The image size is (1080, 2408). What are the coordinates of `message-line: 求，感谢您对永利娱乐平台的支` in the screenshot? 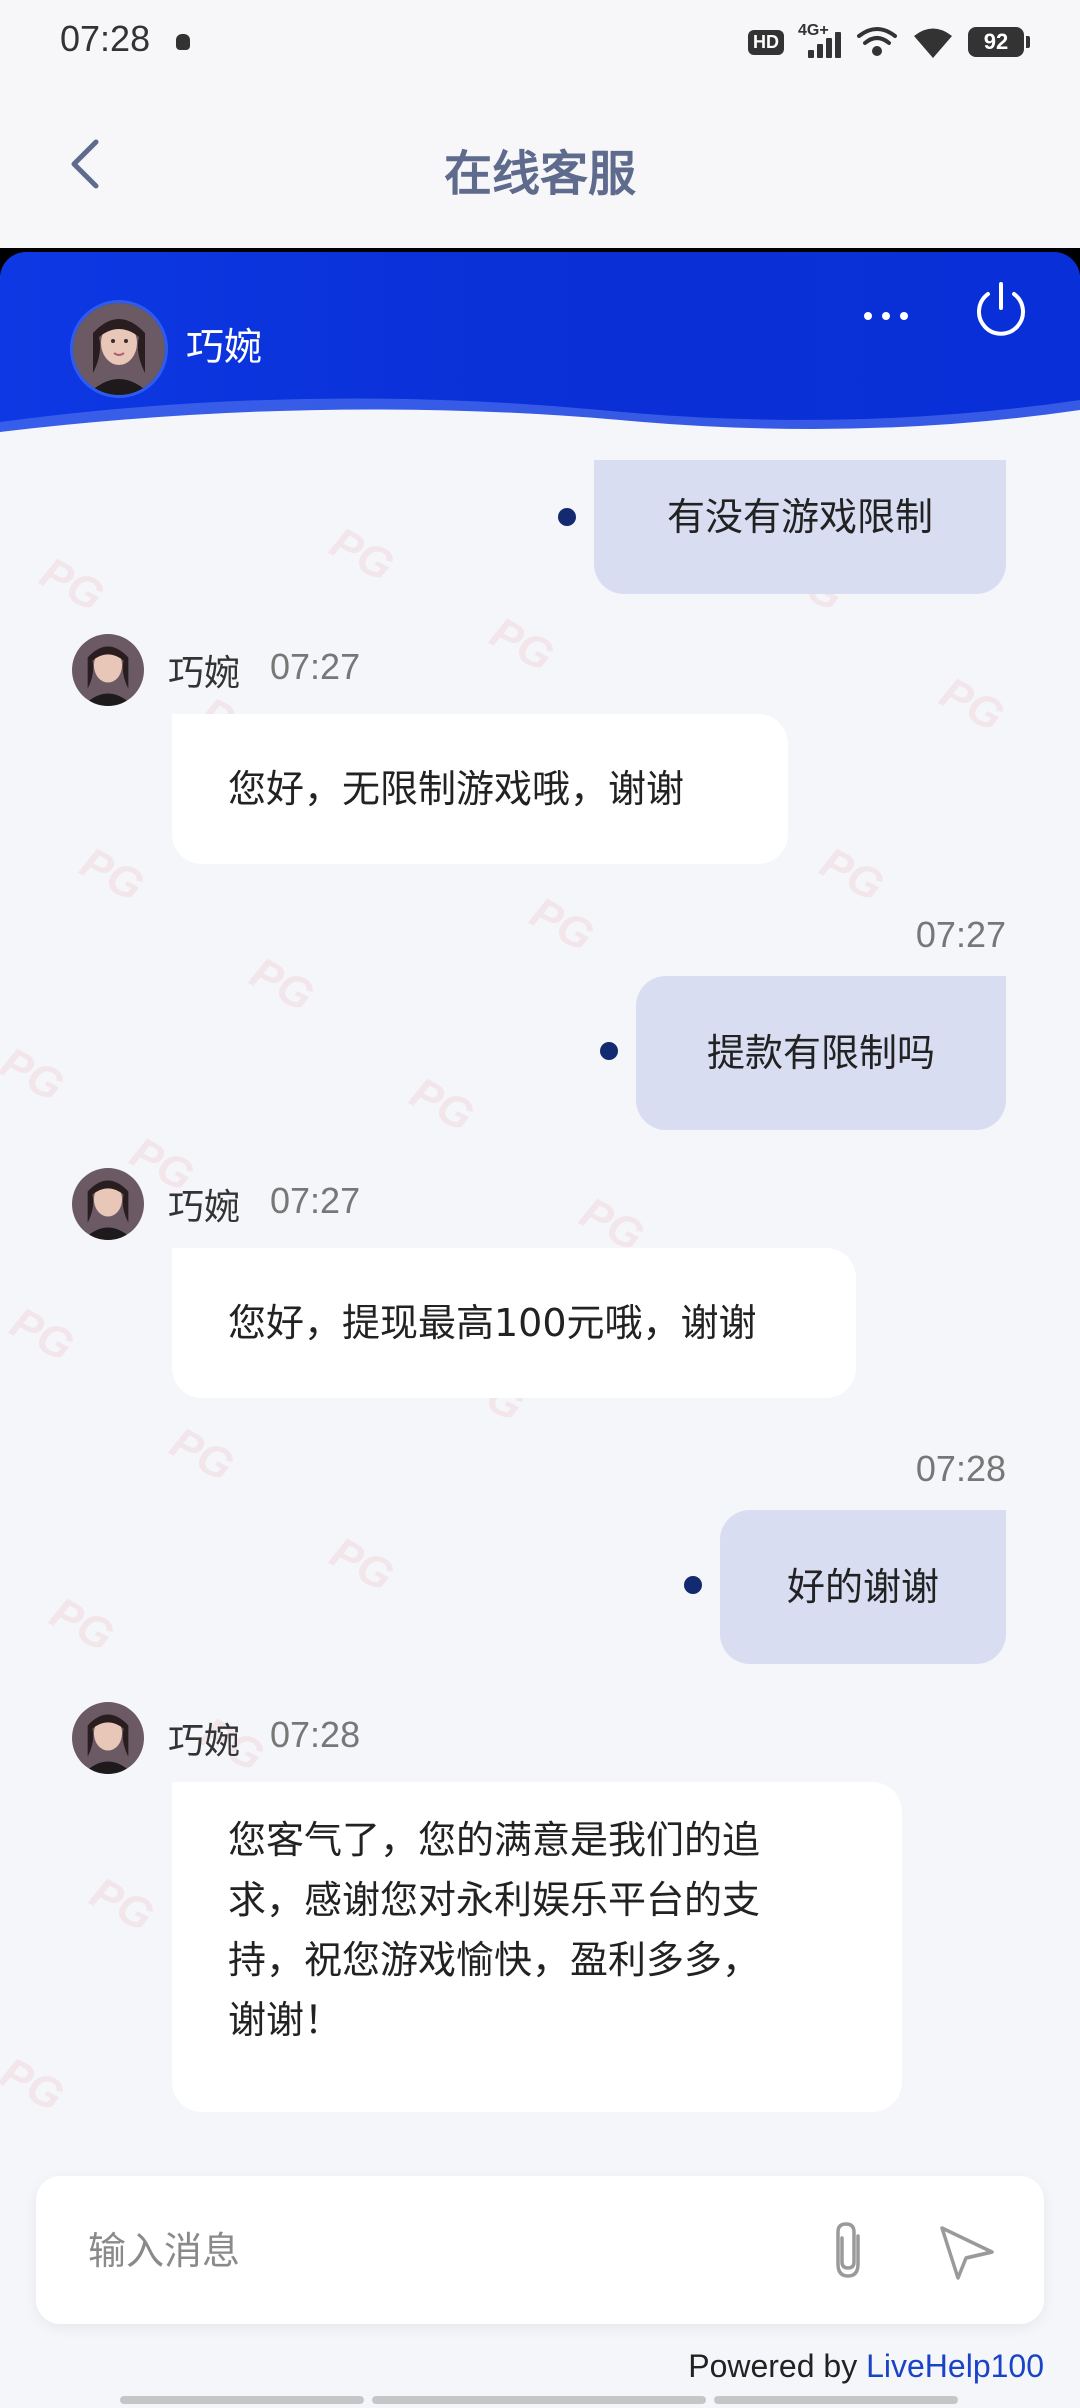 It's located at (494, 1900).